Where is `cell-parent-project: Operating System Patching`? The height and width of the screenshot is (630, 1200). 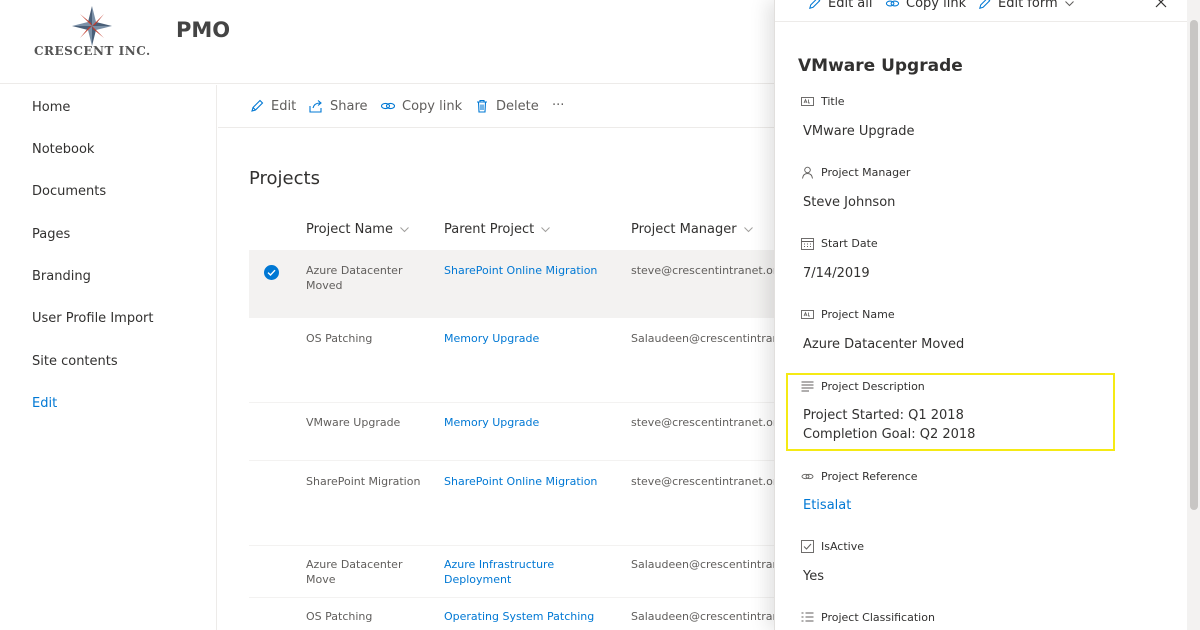 cell-parent-project: Operating System Patching is located at coordinates (534, 616).